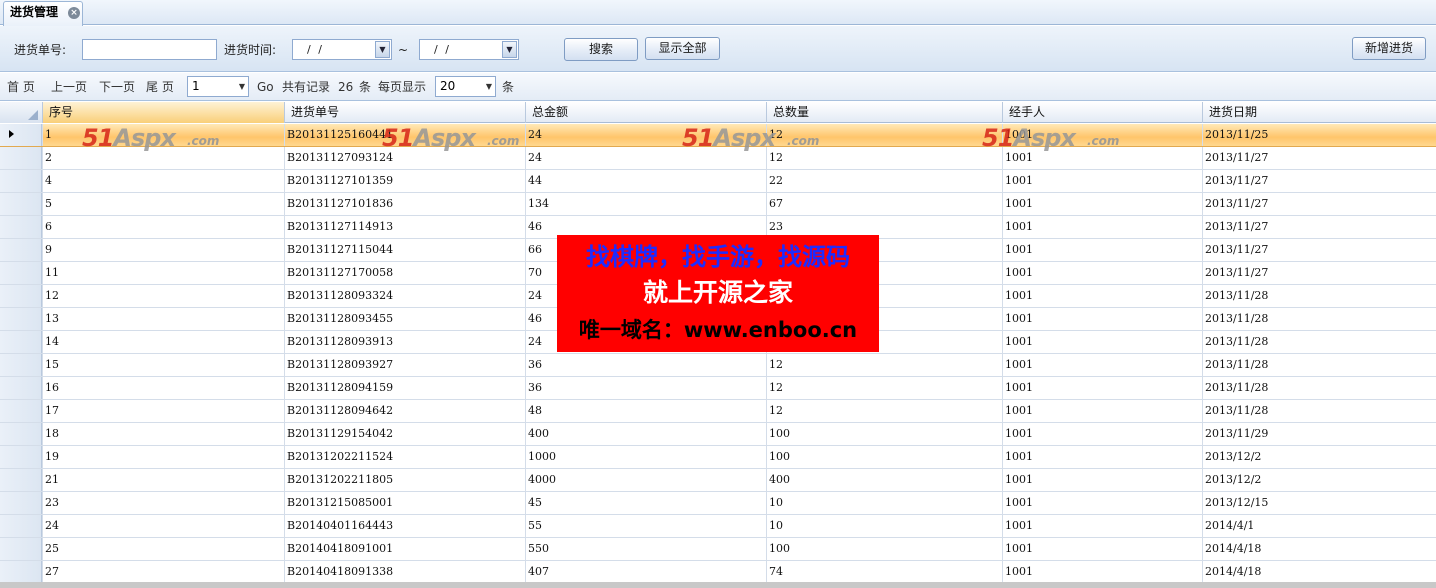  Describe the element at coordinates (163, 250) in the screenshot. I see `table-cell: 9` at that location.